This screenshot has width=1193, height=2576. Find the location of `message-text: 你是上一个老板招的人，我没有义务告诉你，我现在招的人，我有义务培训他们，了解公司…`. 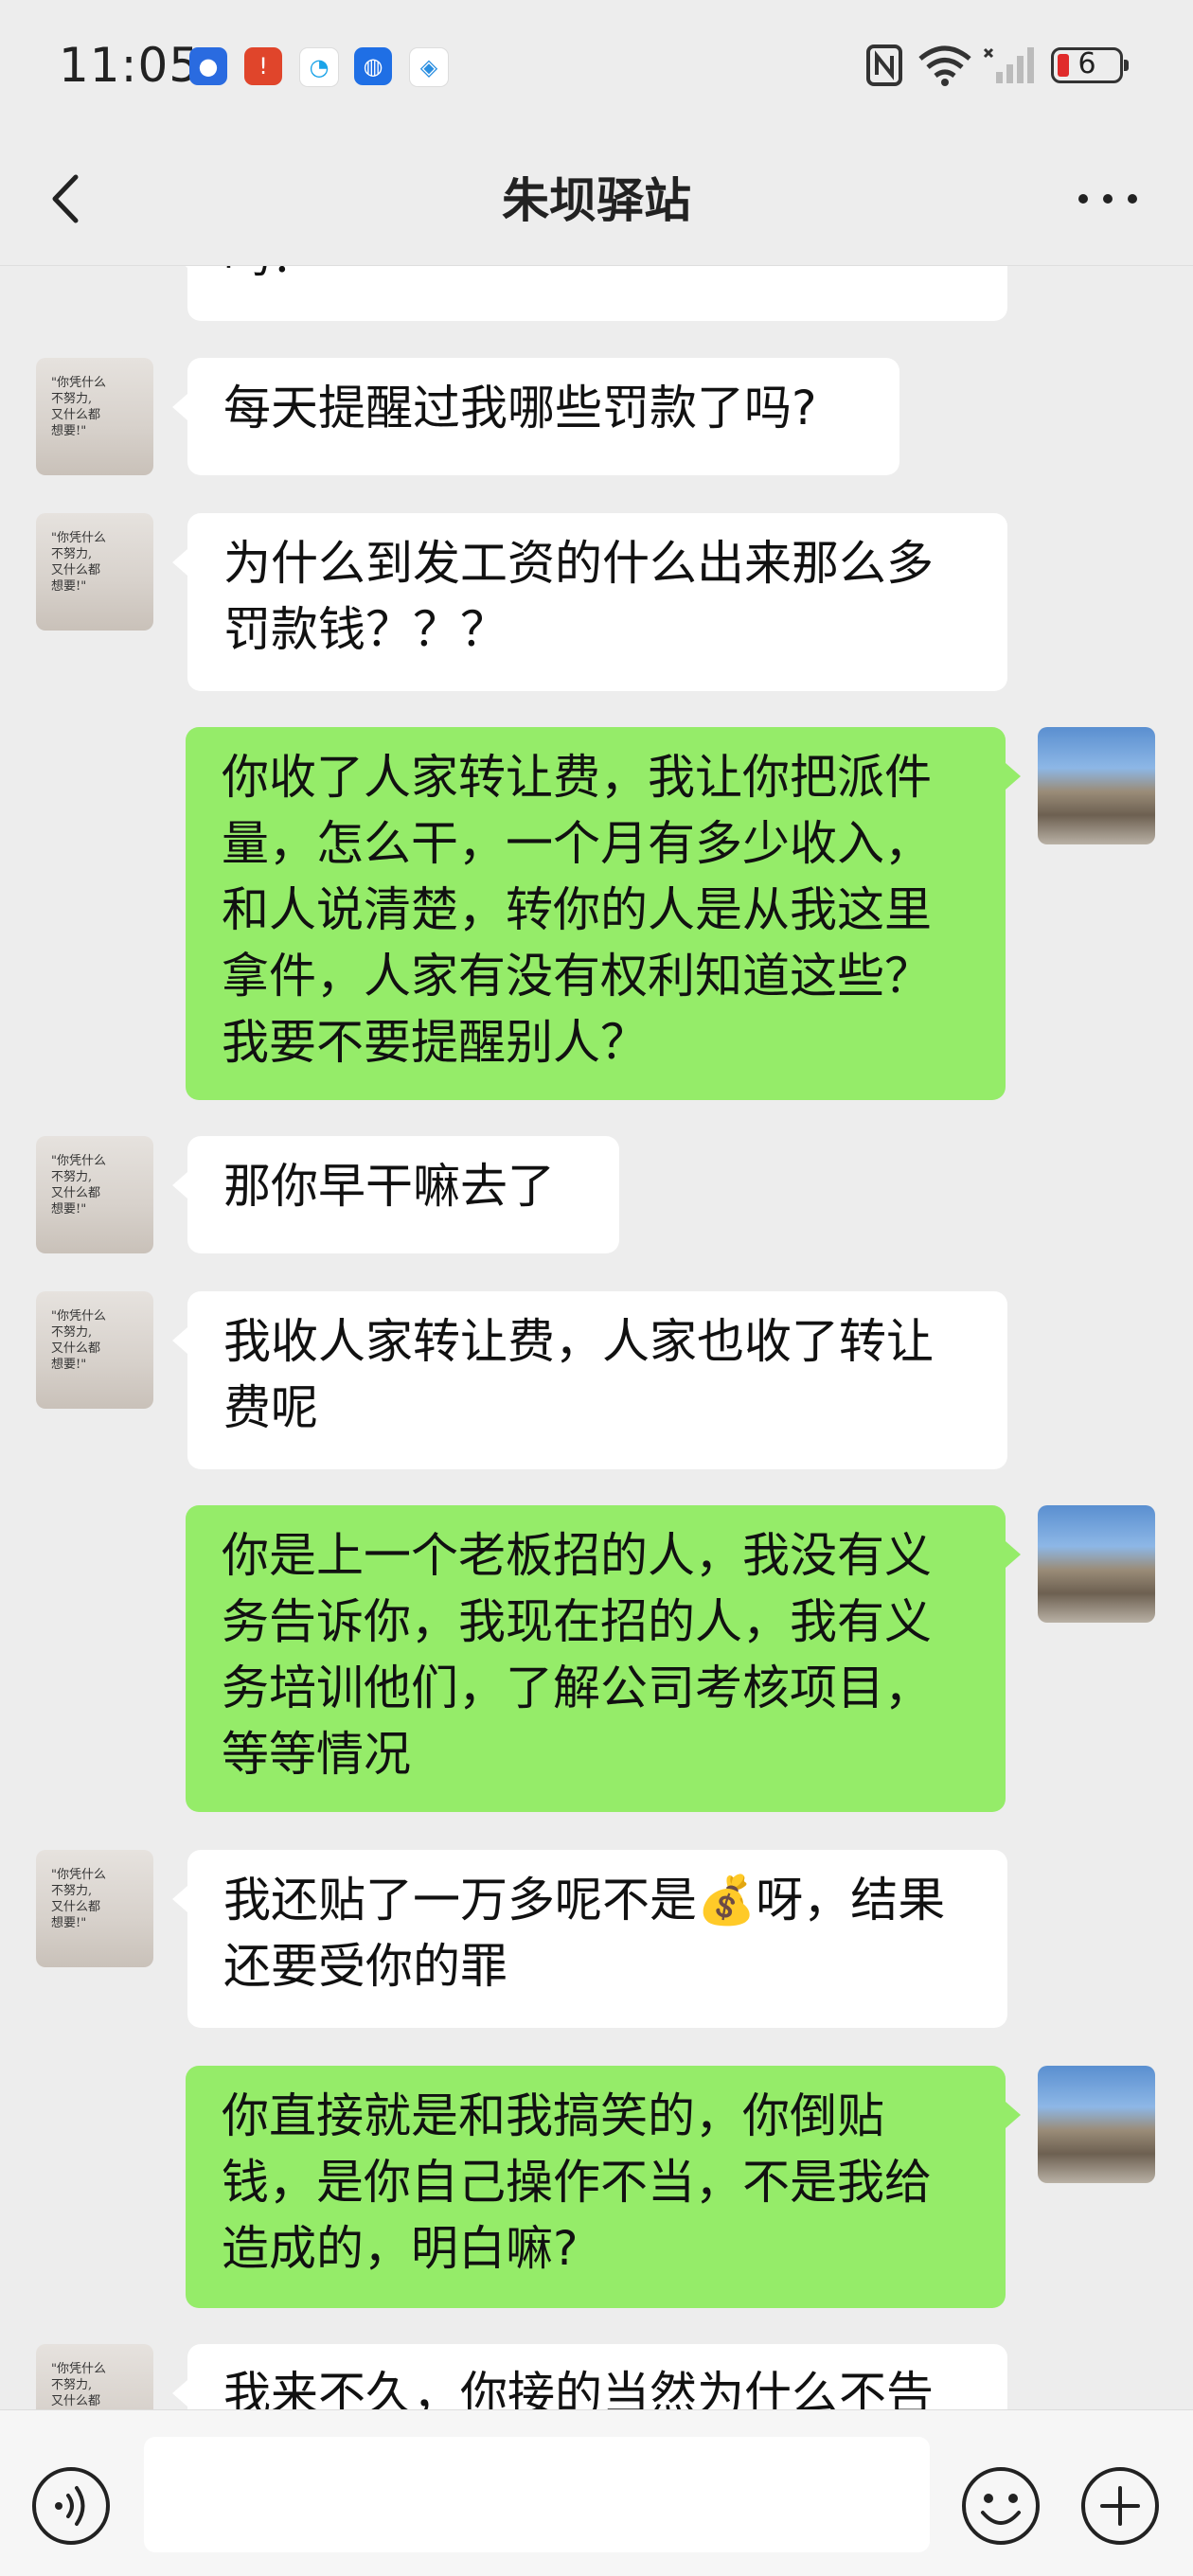

message-text: 你是上一个老板招的人，我没有义务告诉你，我现在招的人，我有义务培训他们，了解公司… is located at coordinates (577, 1655).